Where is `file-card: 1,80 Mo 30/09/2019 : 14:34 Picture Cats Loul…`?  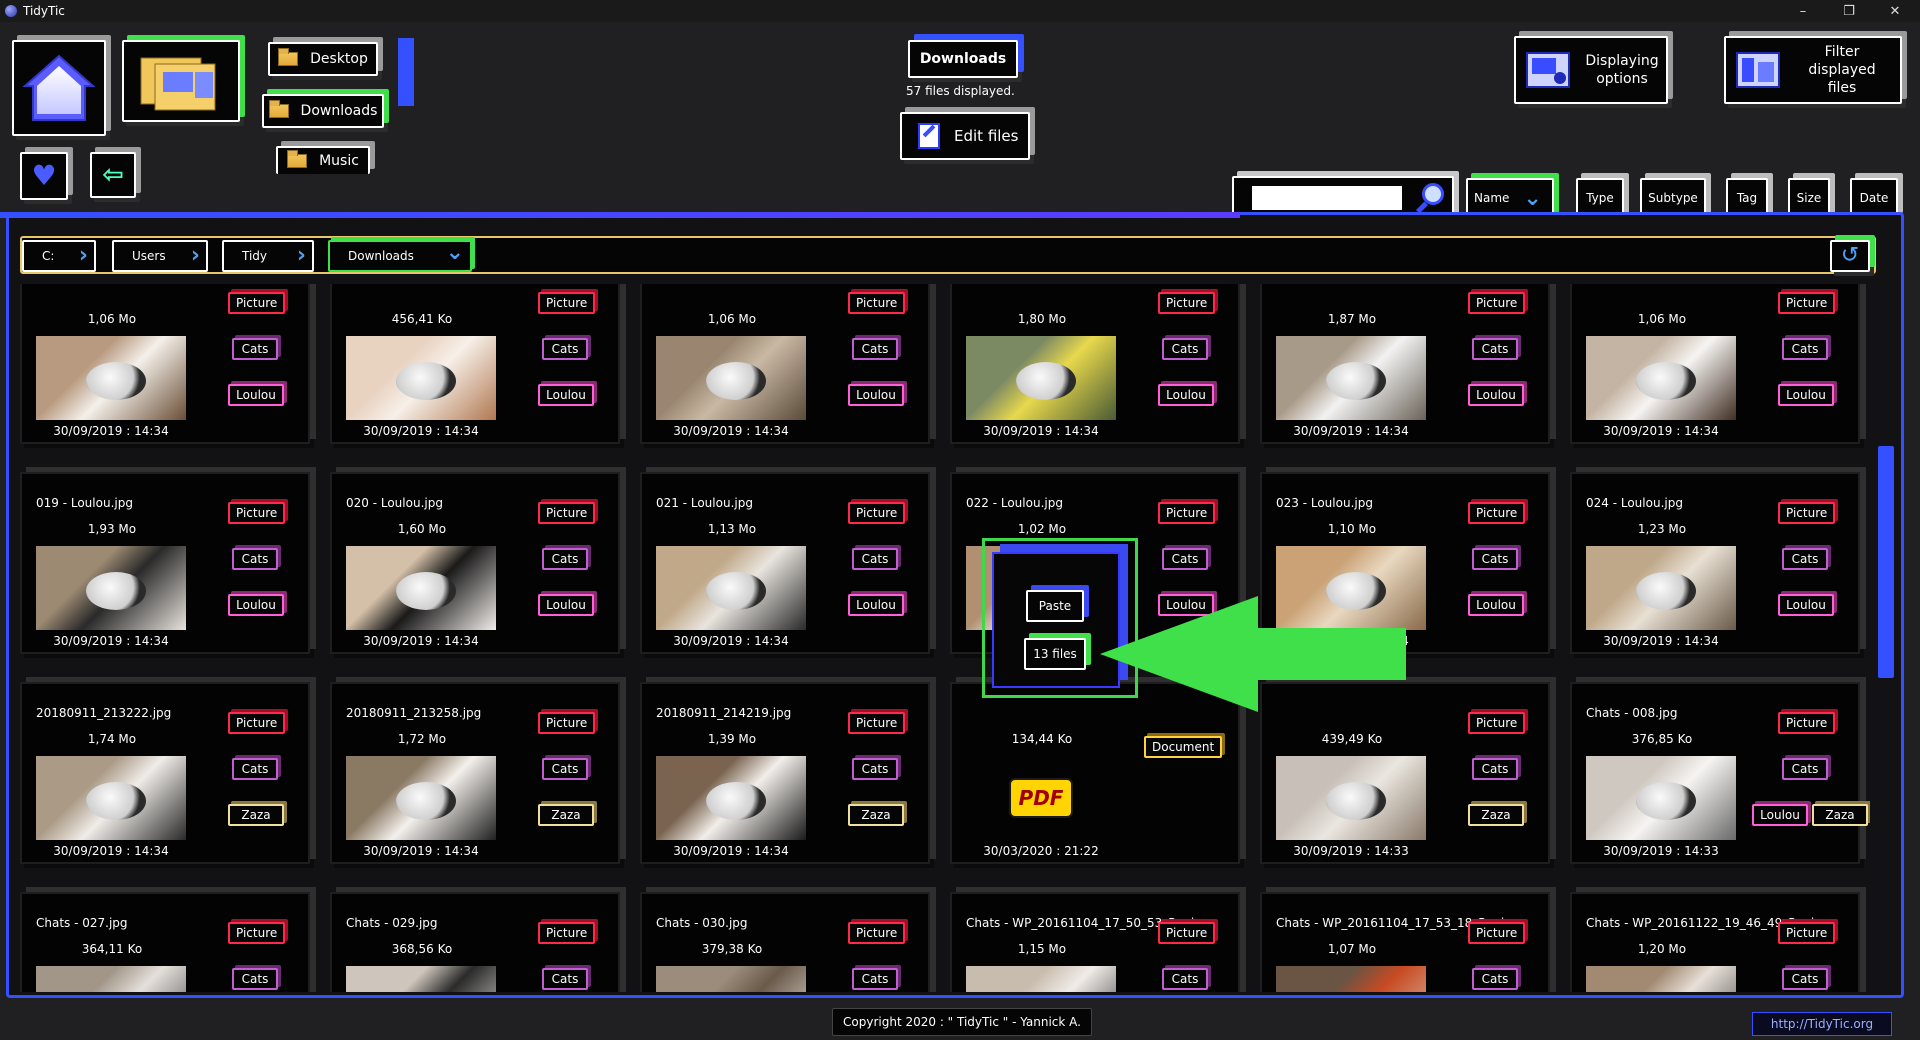 file-card: 1,80 Mo 30/09/2019 : 14:34 Picture Cats Loul… is located at coordinates (1095, 364).